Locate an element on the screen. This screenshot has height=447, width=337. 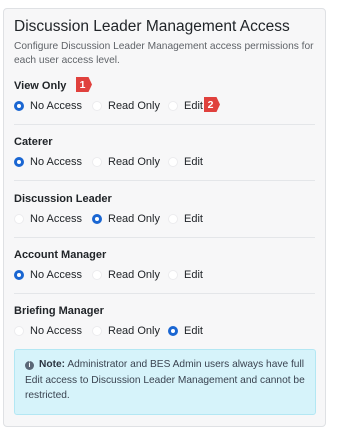
access-level-caterer: Caterer No Access Read Only Edit is located at coordinates (164, 164).